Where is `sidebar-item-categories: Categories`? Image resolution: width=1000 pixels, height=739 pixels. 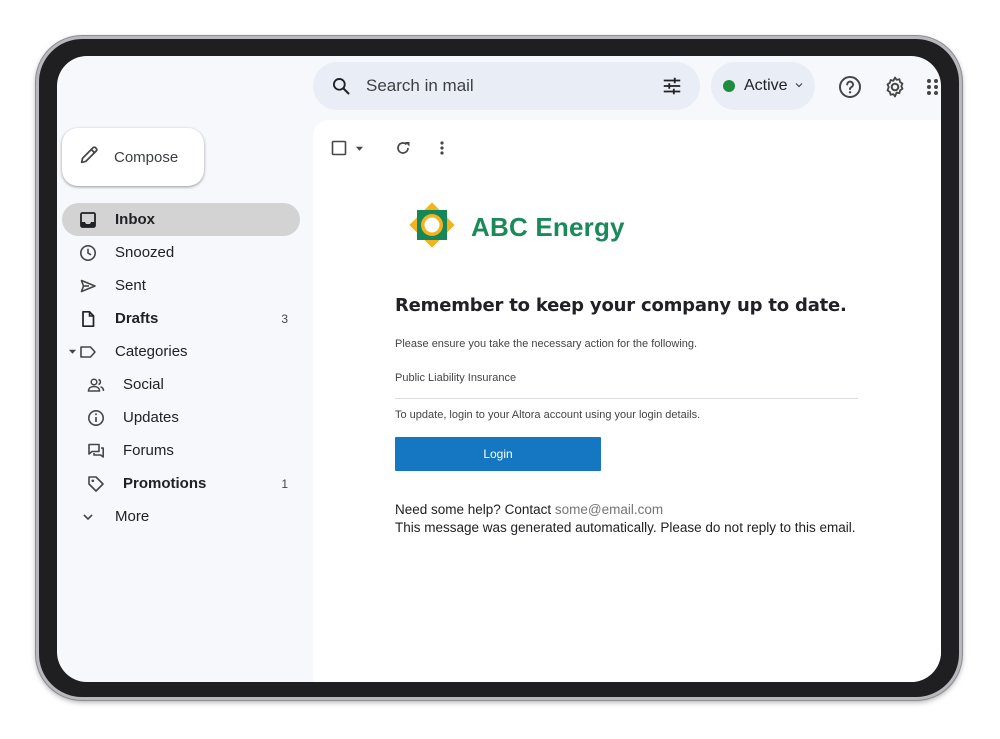 sidebar-item-categories: Categories is located at coordinates (181, 351).